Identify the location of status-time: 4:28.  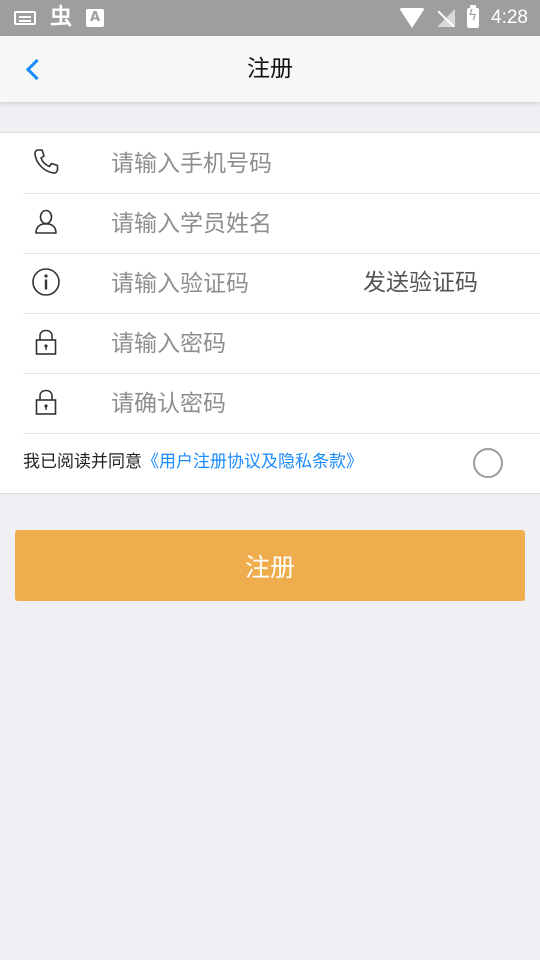
(509, 17).